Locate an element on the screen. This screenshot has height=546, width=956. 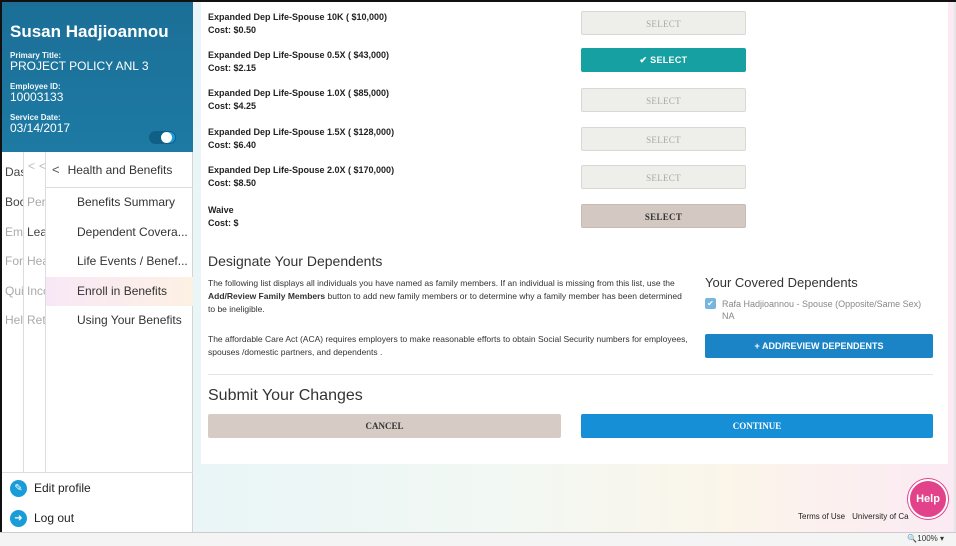
option-waive: Waive Cost: $ is located at coordinates (388, 217).